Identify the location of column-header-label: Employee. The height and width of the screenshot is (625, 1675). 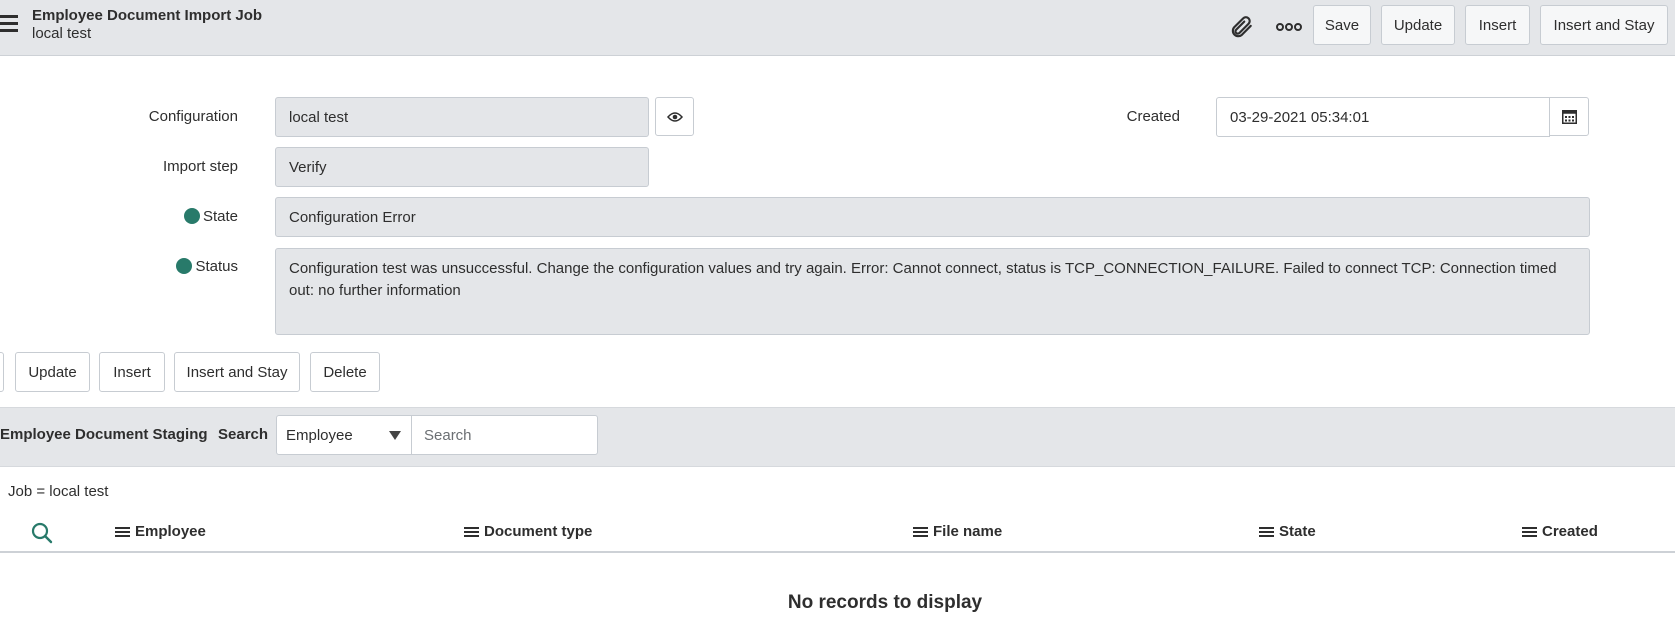
(170, 531).